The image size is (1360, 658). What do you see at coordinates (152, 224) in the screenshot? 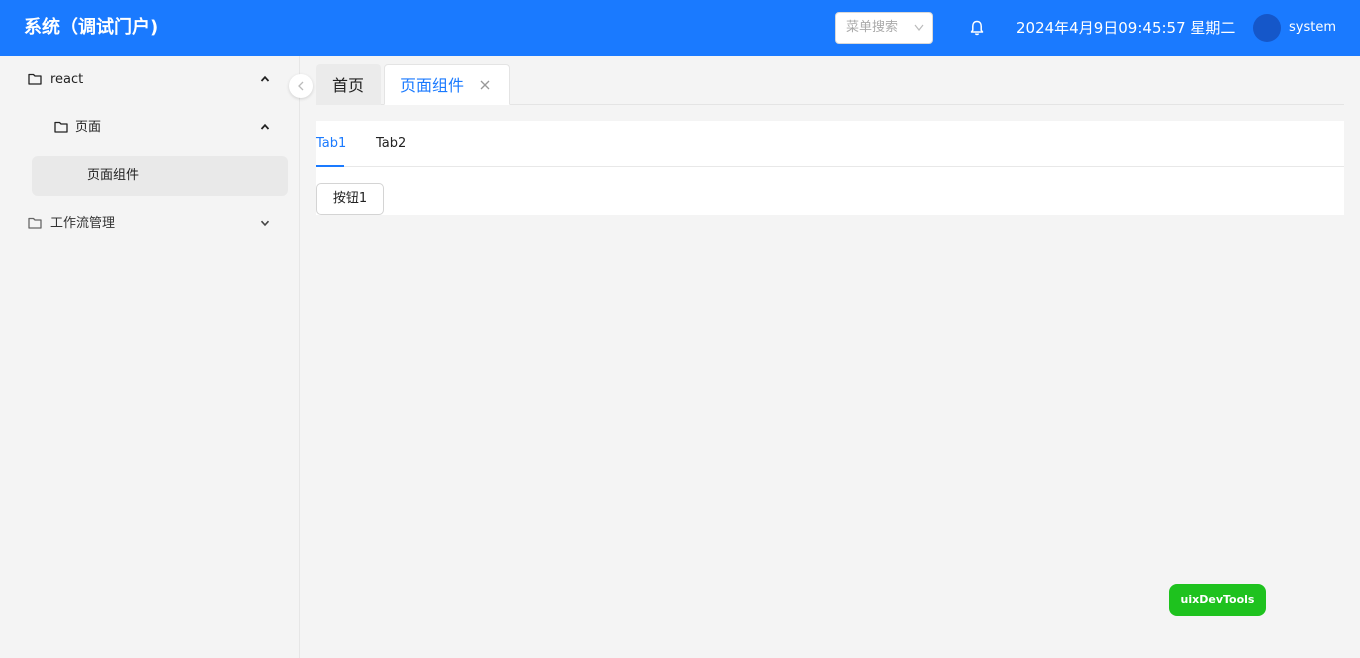
I see `sidebar-item-workflow: 工作流管理` at bounding box center [152, 224].